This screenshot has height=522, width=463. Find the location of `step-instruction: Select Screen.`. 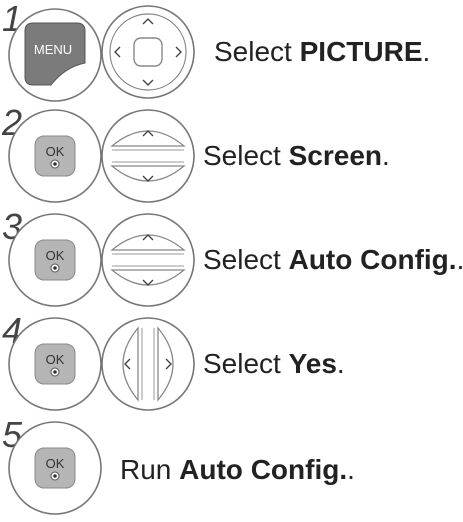

step-instruction: Select Screen. is located at coordinates (296, 155).